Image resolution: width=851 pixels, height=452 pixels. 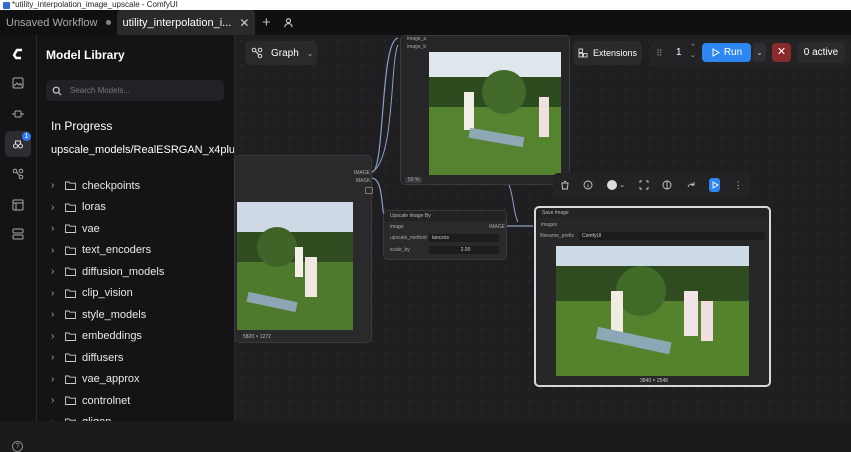 I want to click on folder-label: vae_approx, so click(x=111, y=379).